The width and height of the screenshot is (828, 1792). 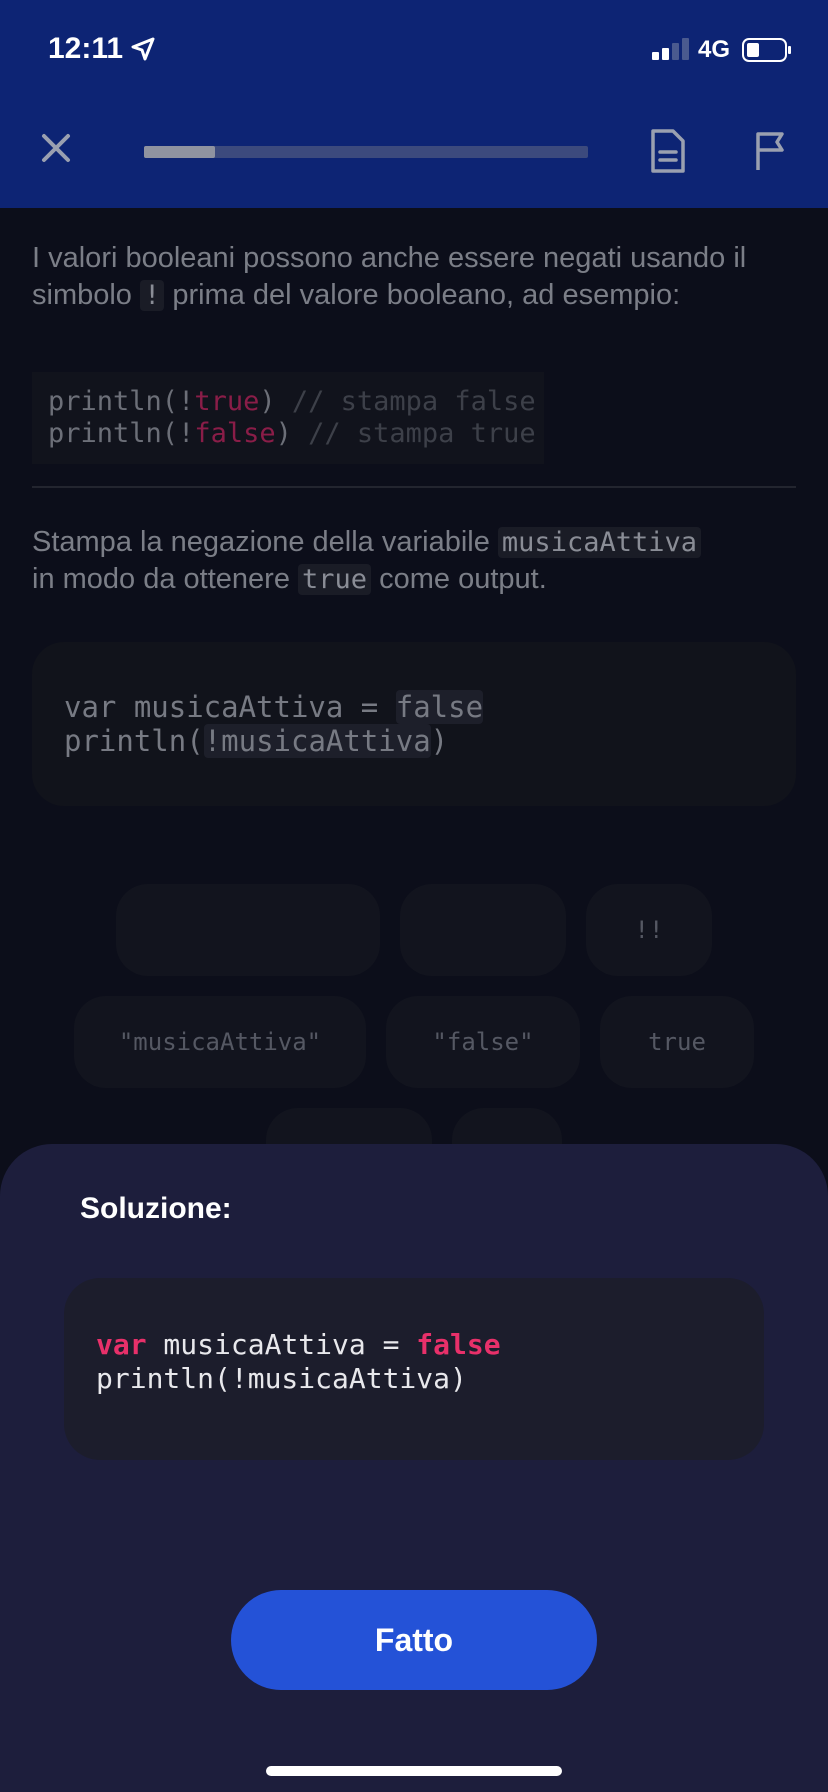 I want to click on answer-token: true, so click(x=677, y=1042).